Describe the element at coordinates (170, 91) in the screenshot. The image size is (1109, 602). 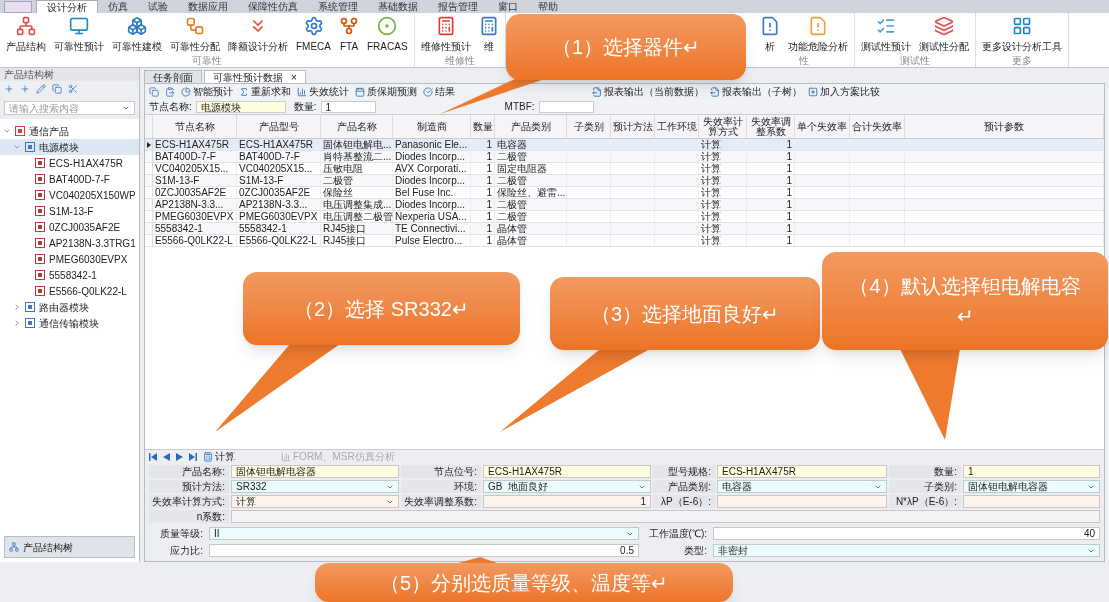
I see `paste-icon` at that location.